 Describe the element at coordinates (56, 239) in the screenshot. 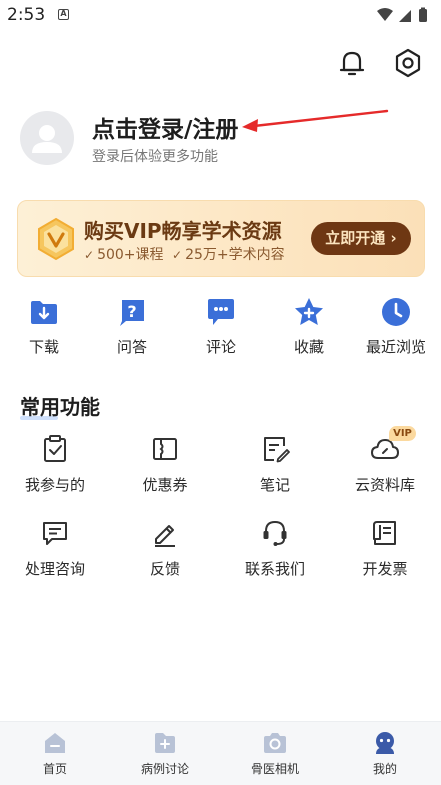

I see `vip-badge-icon` at that location.